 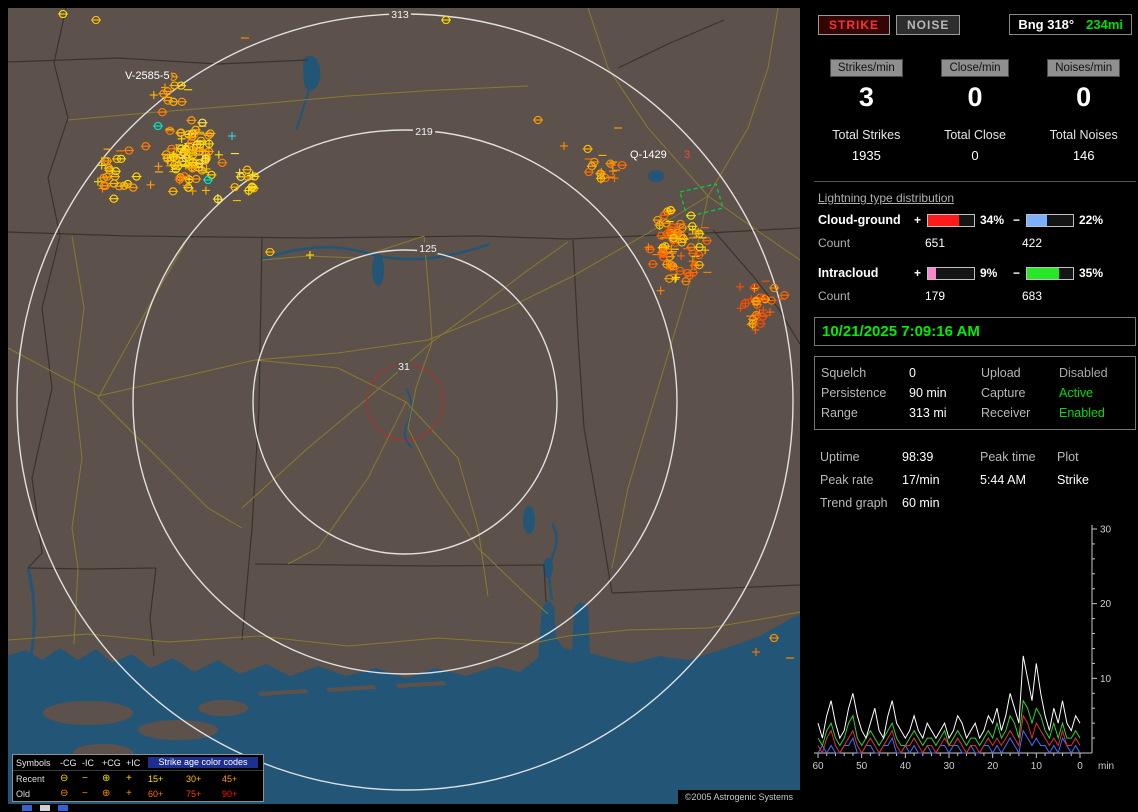 What do you see at coordinates (1076, 393) in the screenshot?
I see `capture-value: Active` at bounding box center [1076, 393].